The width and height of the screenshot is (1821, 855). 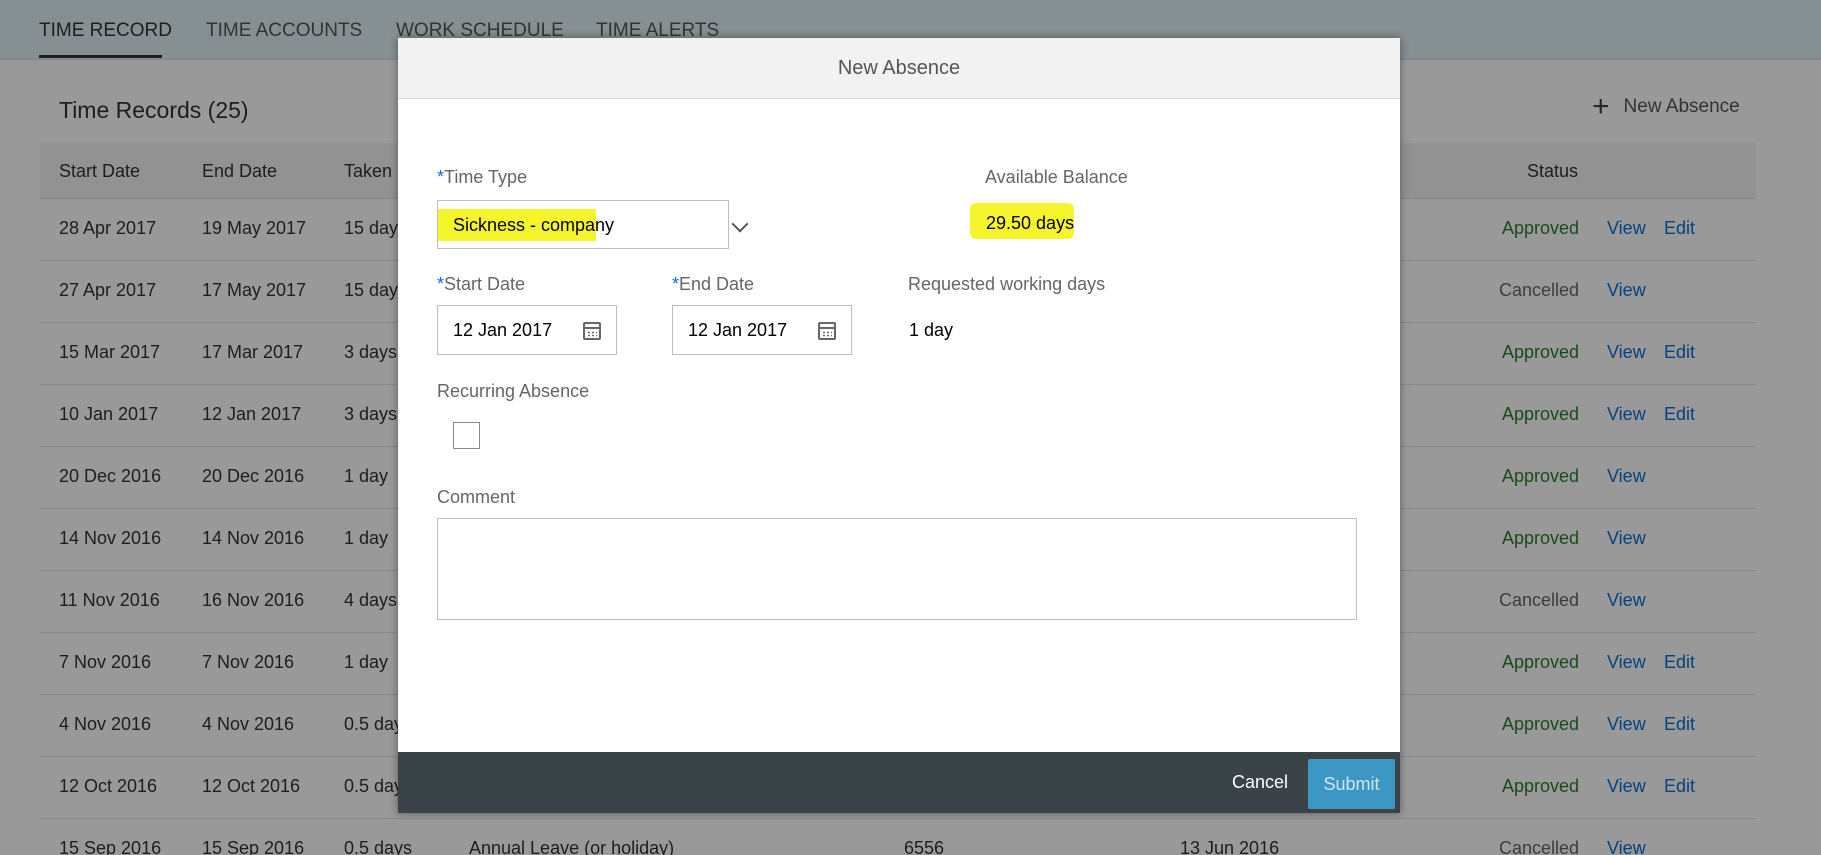 I want to click on time-type-select: Sickness - company, so click(x=593, y=224).